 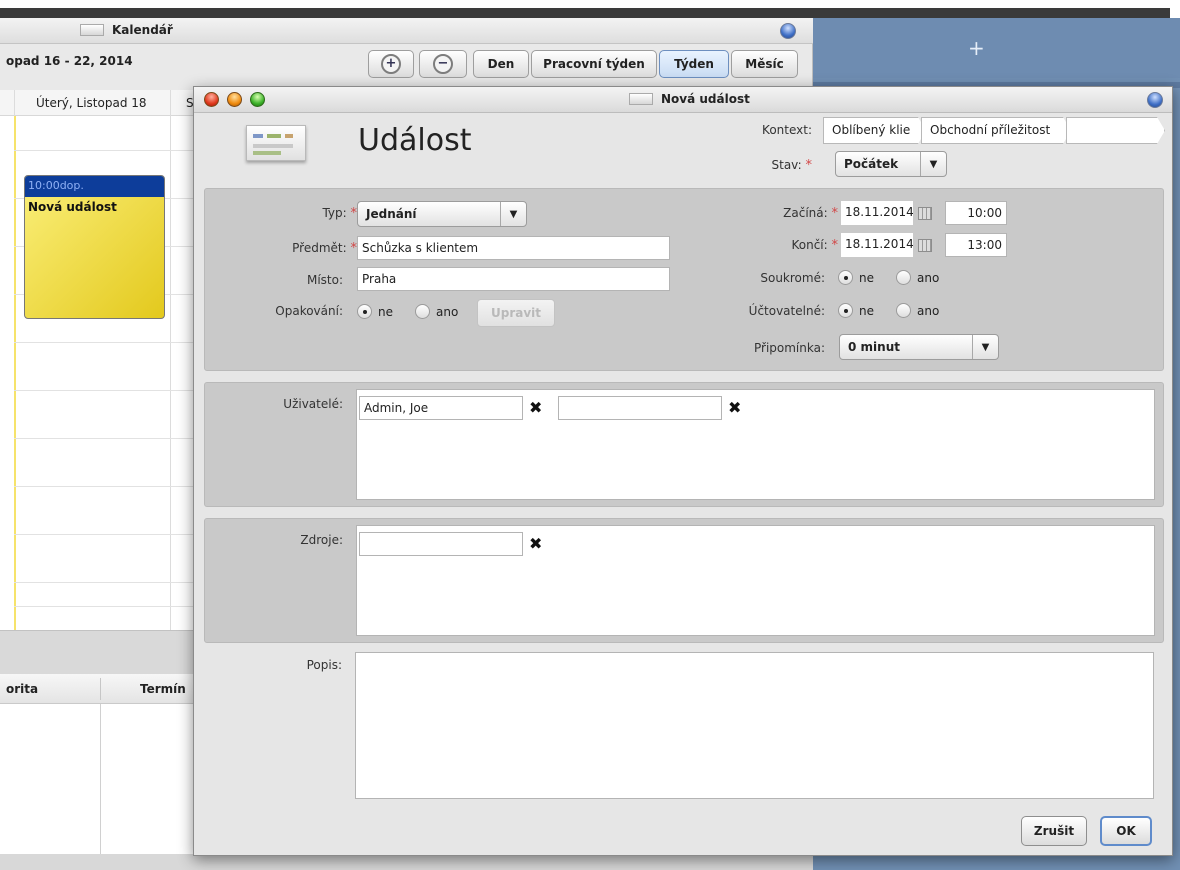 What do you see at coordinates (874, 130) in the screenshot?
I see `context-crumb: Oblíbený klie` at bounding box center [874, 130].